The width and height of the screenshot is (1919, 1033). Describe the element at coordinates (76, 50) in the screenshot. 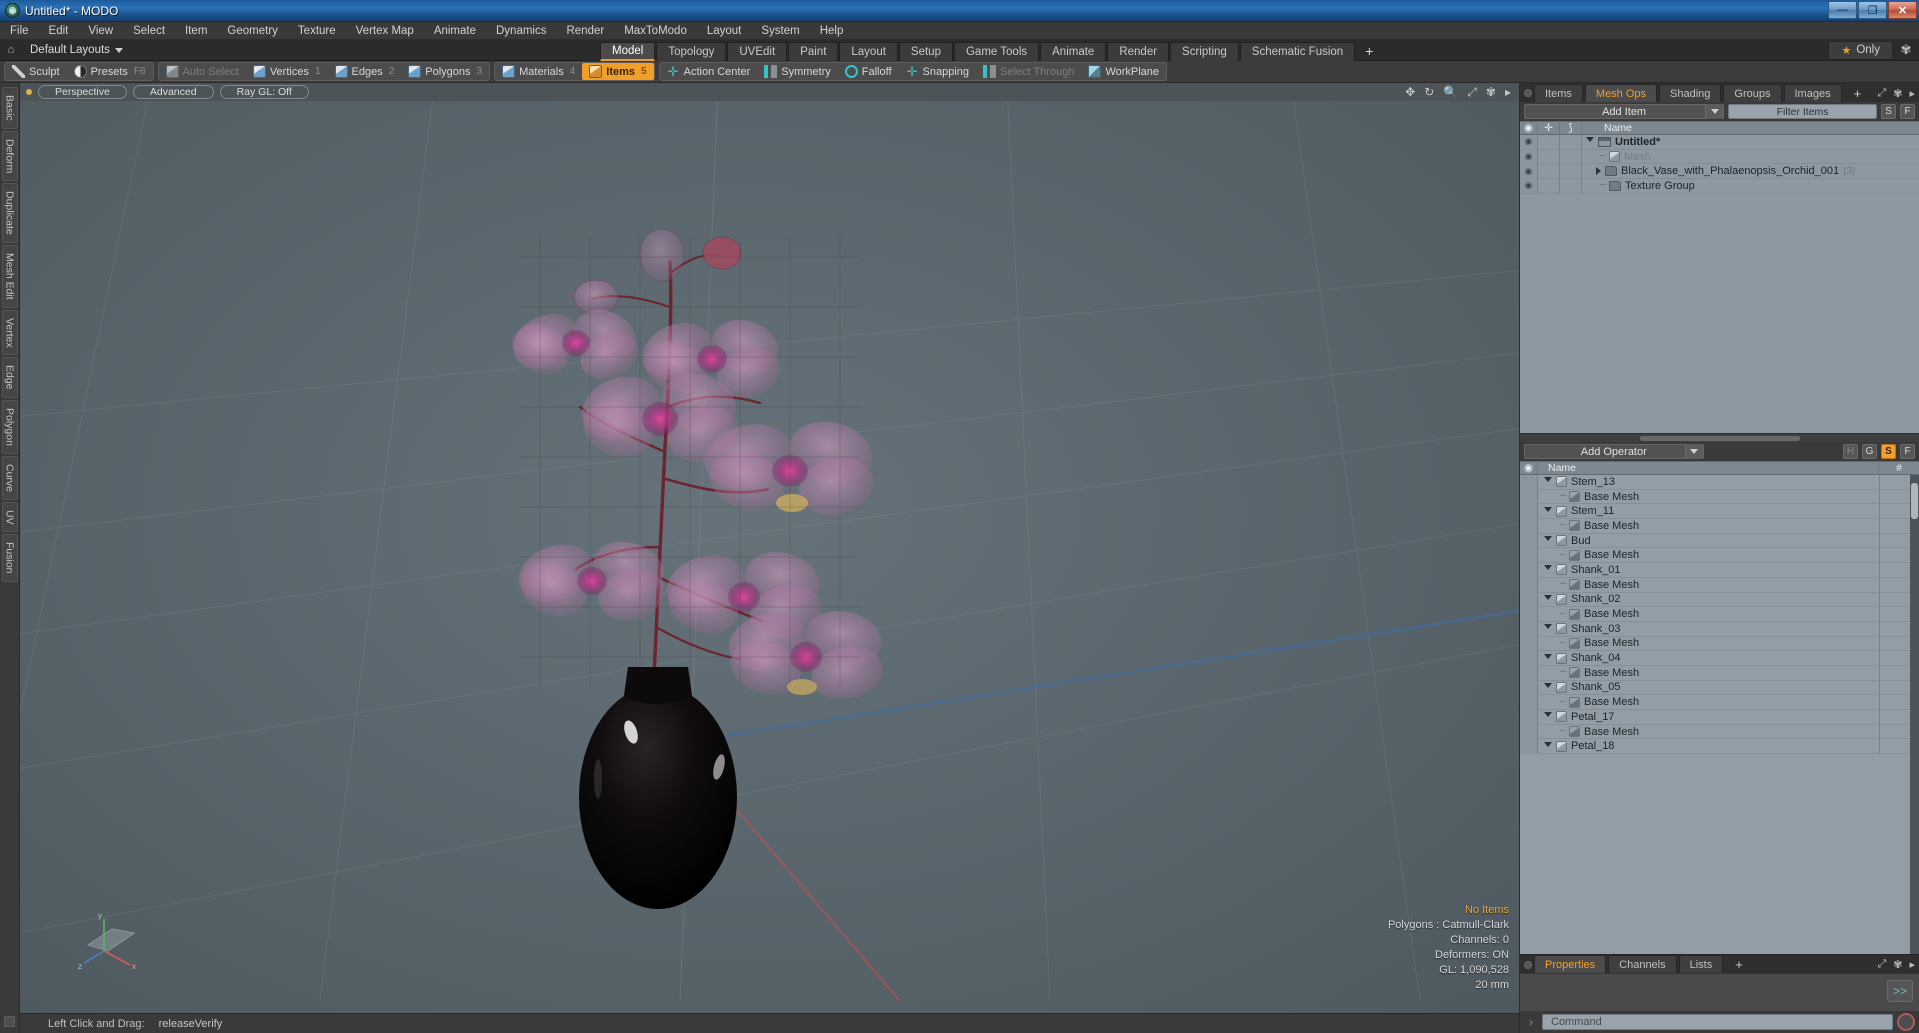

I see `default-layouts-dropdown: Default Layouts` at that location.